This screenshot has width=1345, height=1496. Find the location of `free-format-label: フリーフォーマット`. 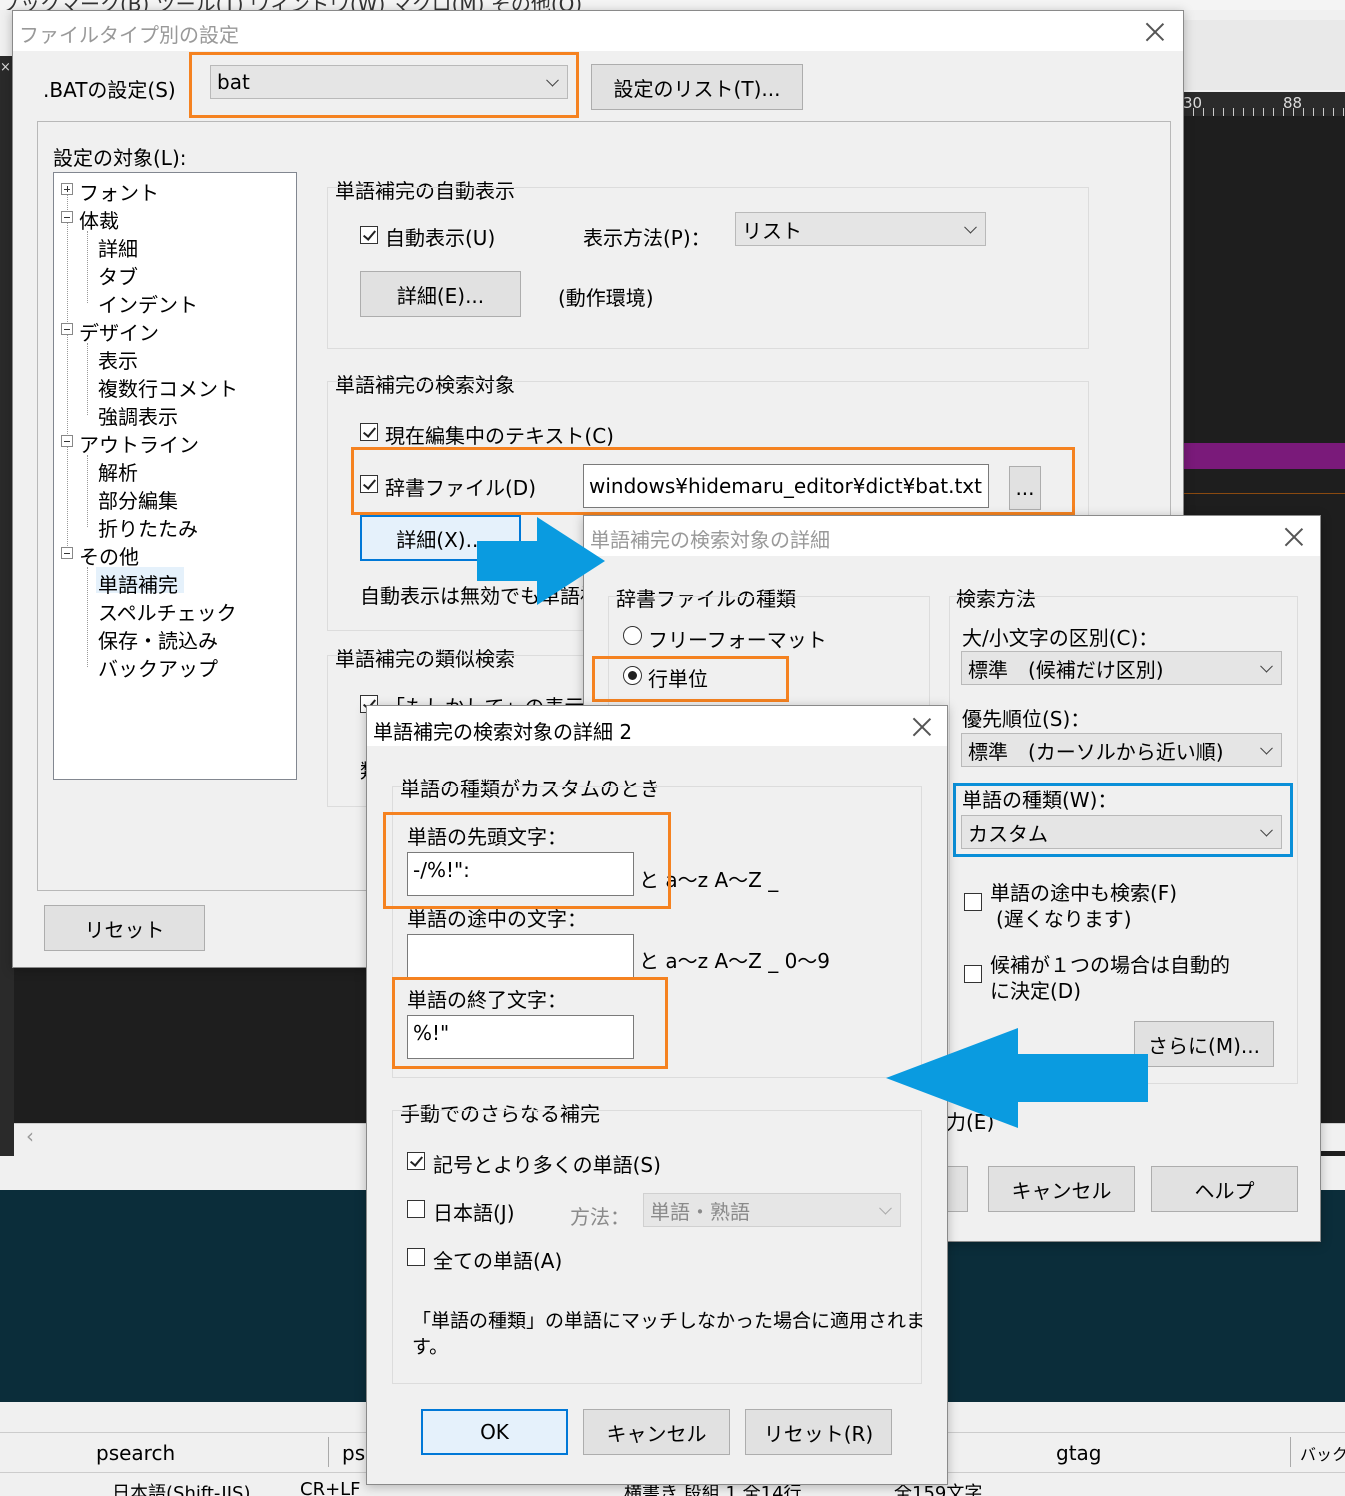

free-format-label: フリーフォーマット is located at coordinates (737, 638).